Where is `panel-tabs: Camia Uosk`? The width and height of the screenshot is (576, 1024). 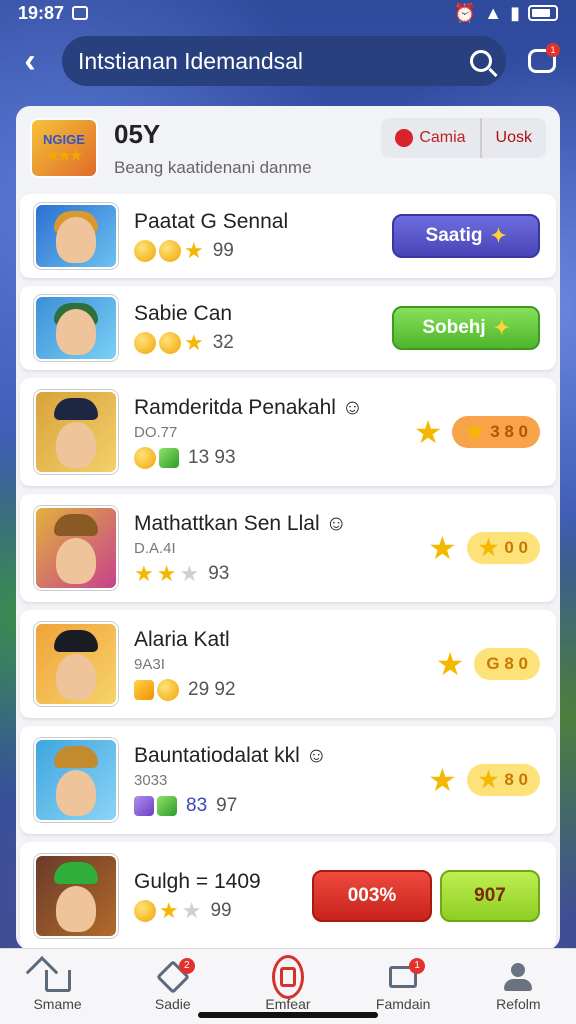 panel-tabs: Camia Uosk is located at coordinates (463, 138).